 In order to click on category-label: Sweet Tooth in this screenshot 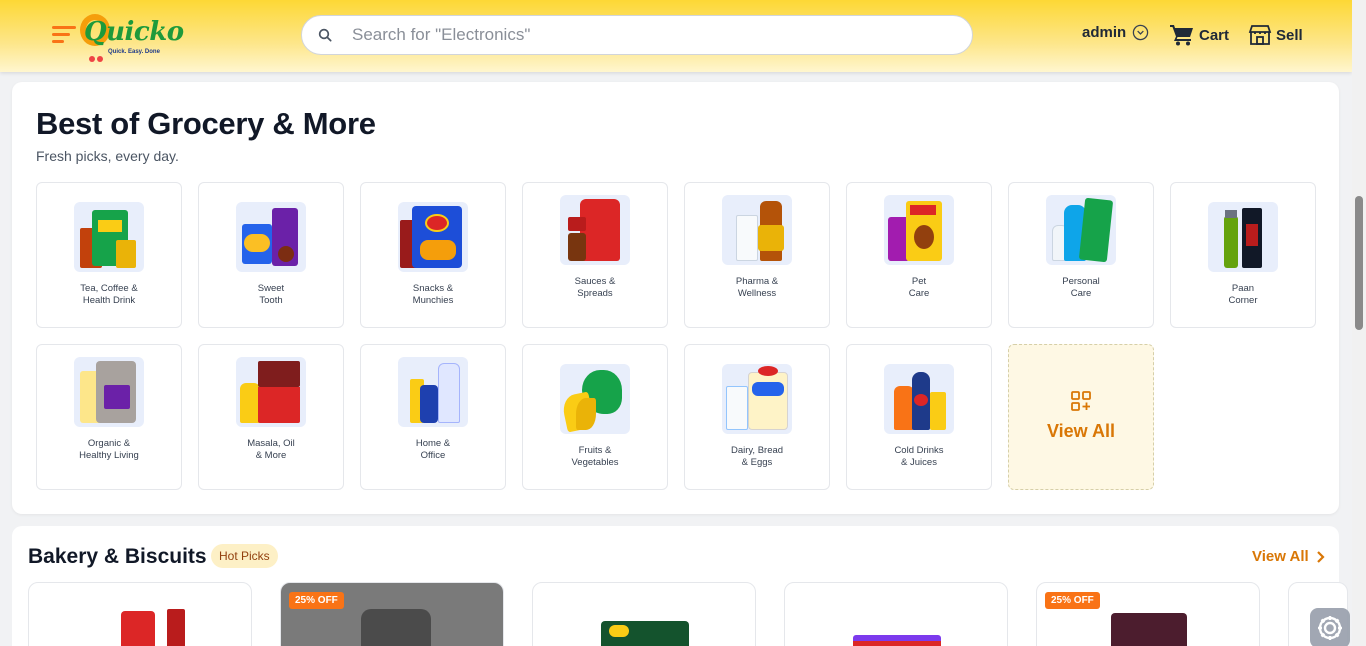, I will do `click(271, 294)`.